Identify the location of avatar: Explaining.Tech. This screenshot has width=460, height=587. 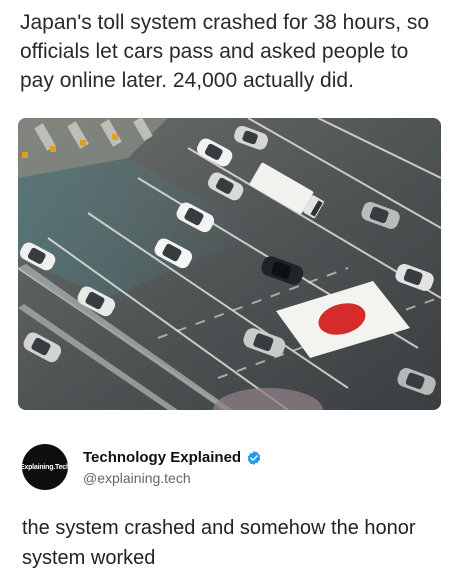
(45, 467).